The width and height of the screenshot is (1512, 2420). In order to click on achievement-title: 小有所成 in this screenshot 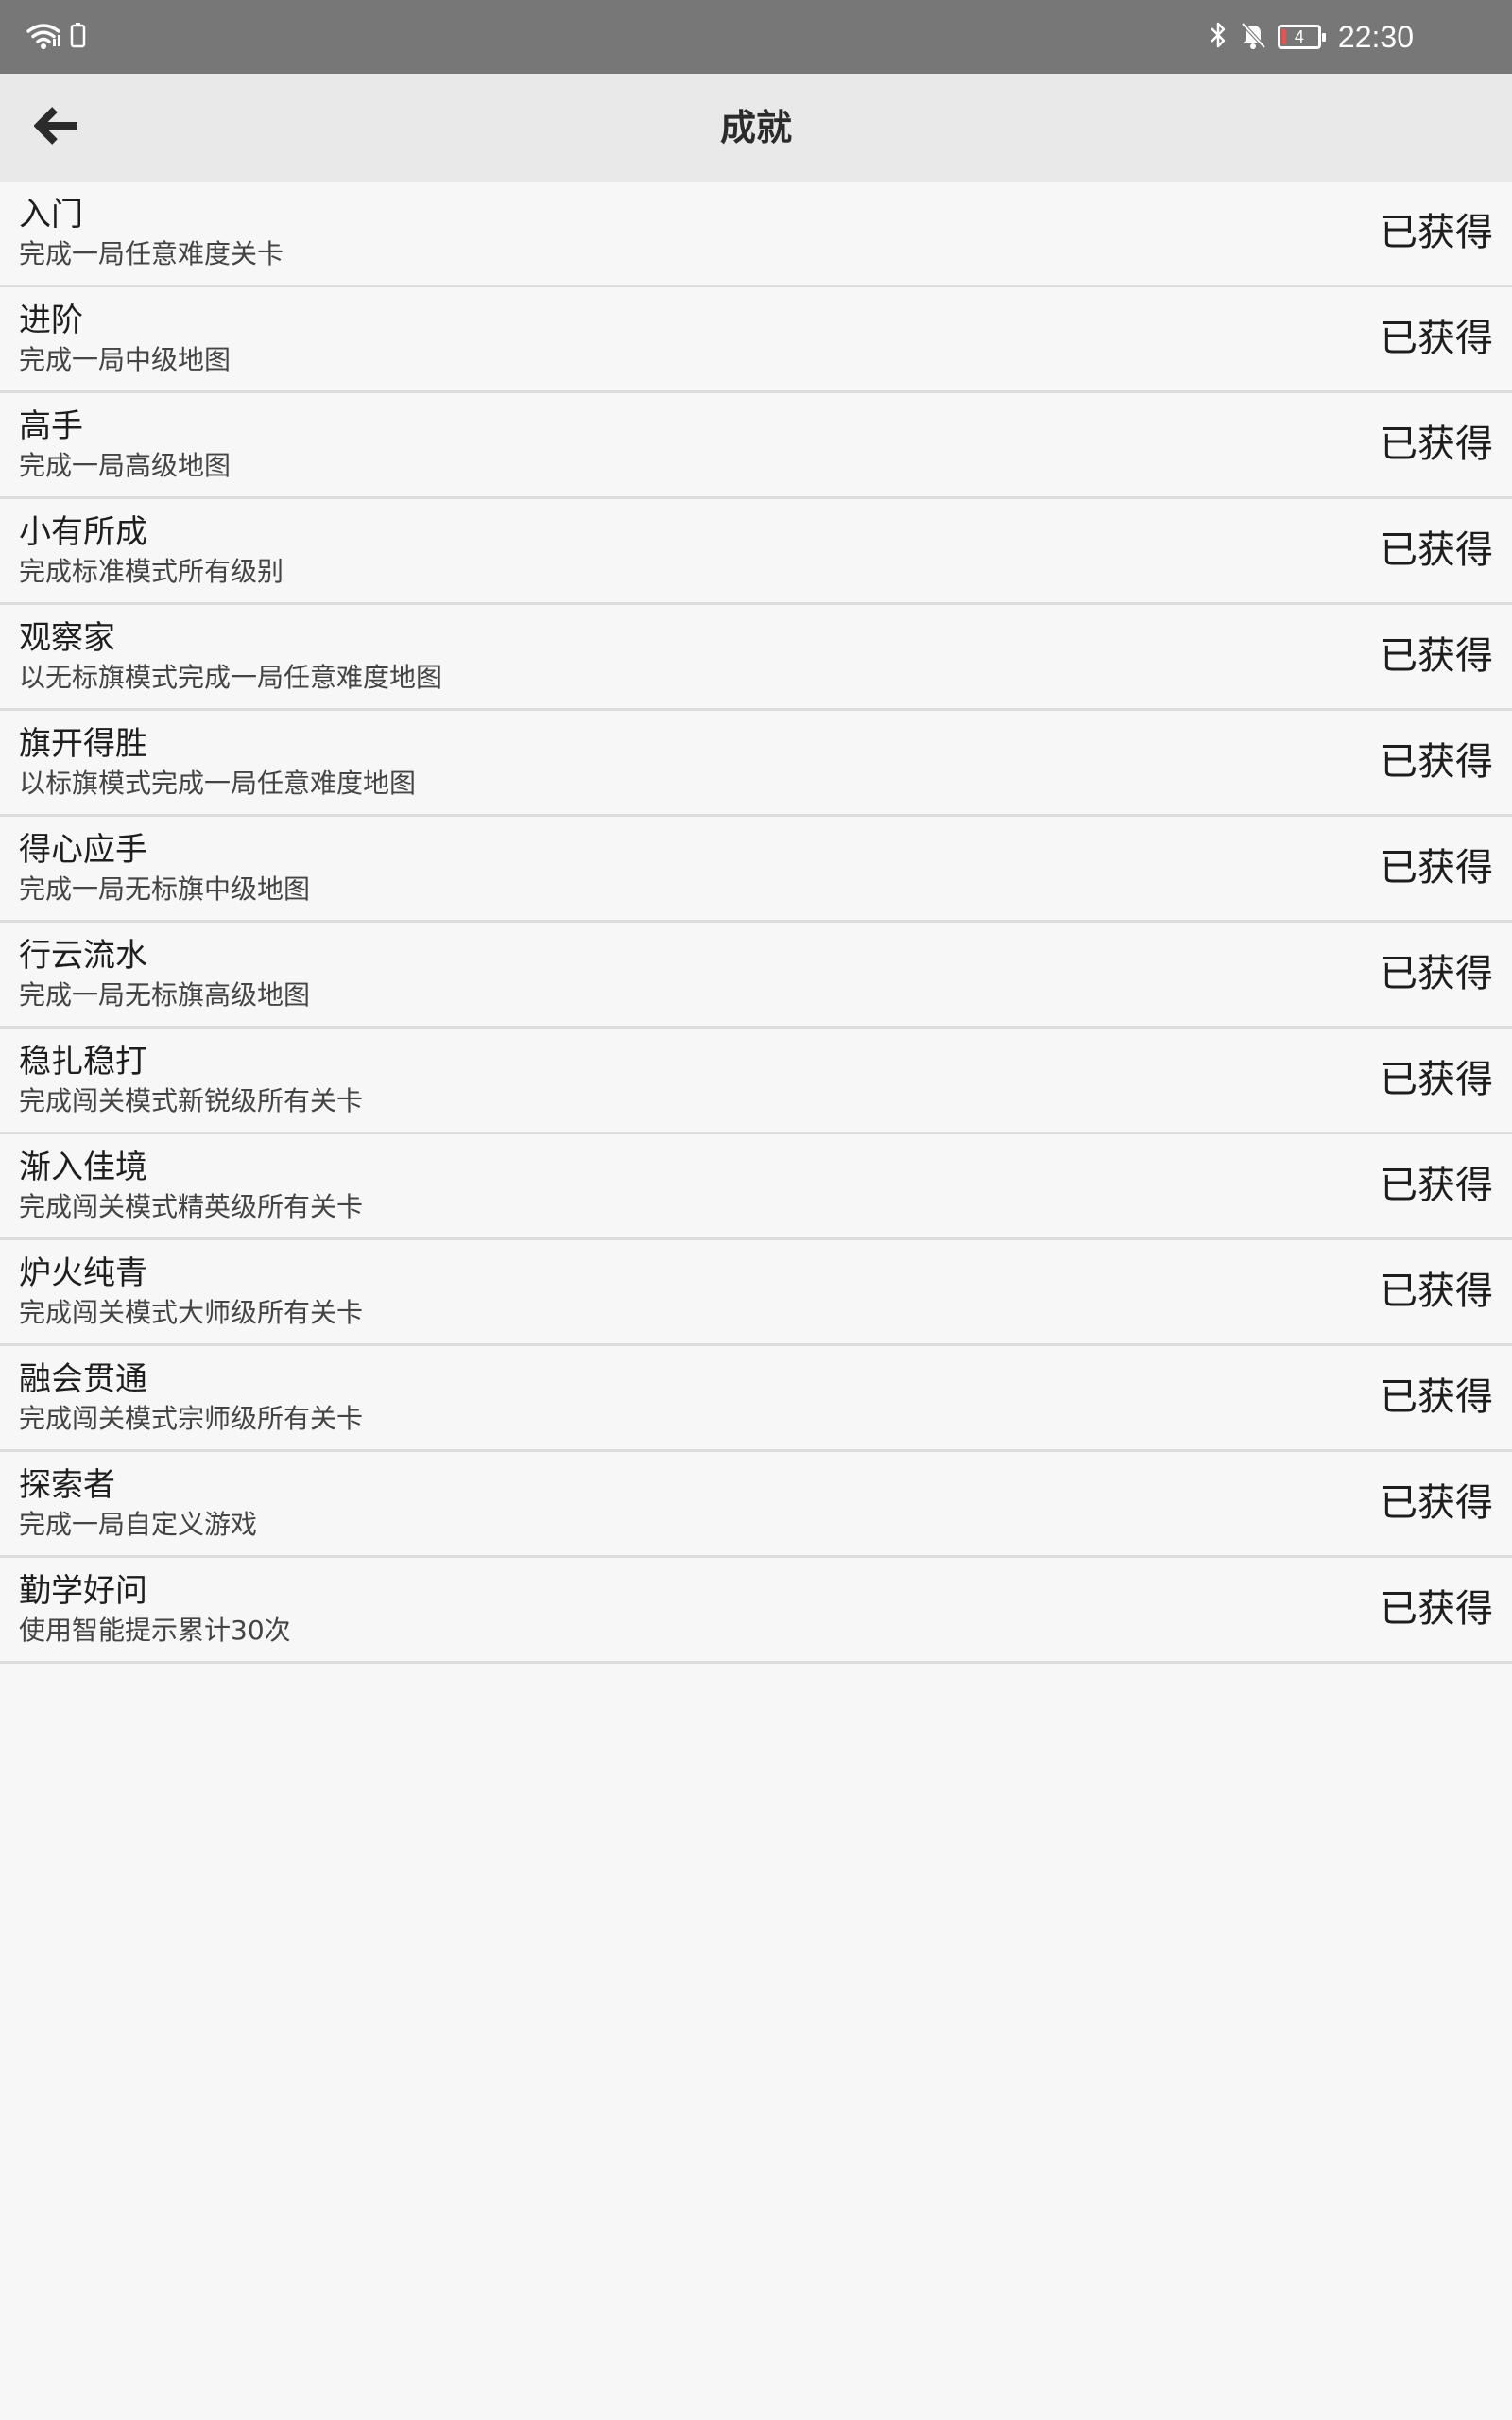, I will do `click(83, 532)`.